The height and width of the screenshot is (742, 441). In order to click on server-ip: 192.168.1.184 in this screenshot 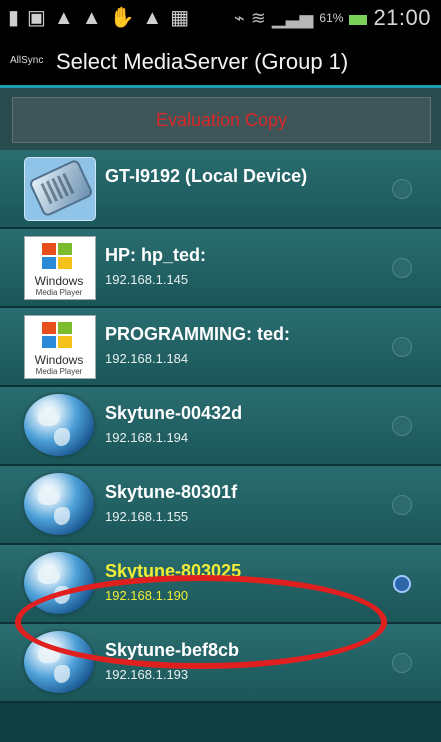, I will do `click(147, 358)`.